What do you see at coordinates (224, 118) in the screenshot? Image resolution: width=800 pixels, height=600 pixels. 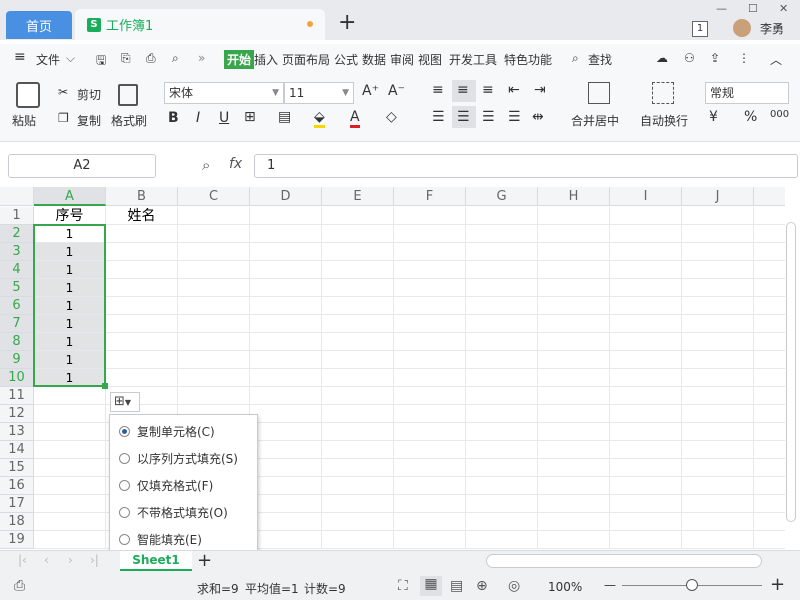 I see `underline-icon: U` at bounding box center [224, 118].